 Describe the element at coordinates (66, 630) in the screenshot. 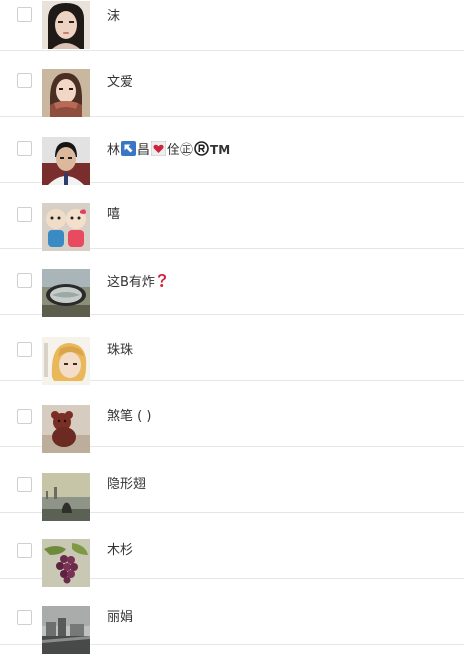

I see `town-view-icon` at that location.